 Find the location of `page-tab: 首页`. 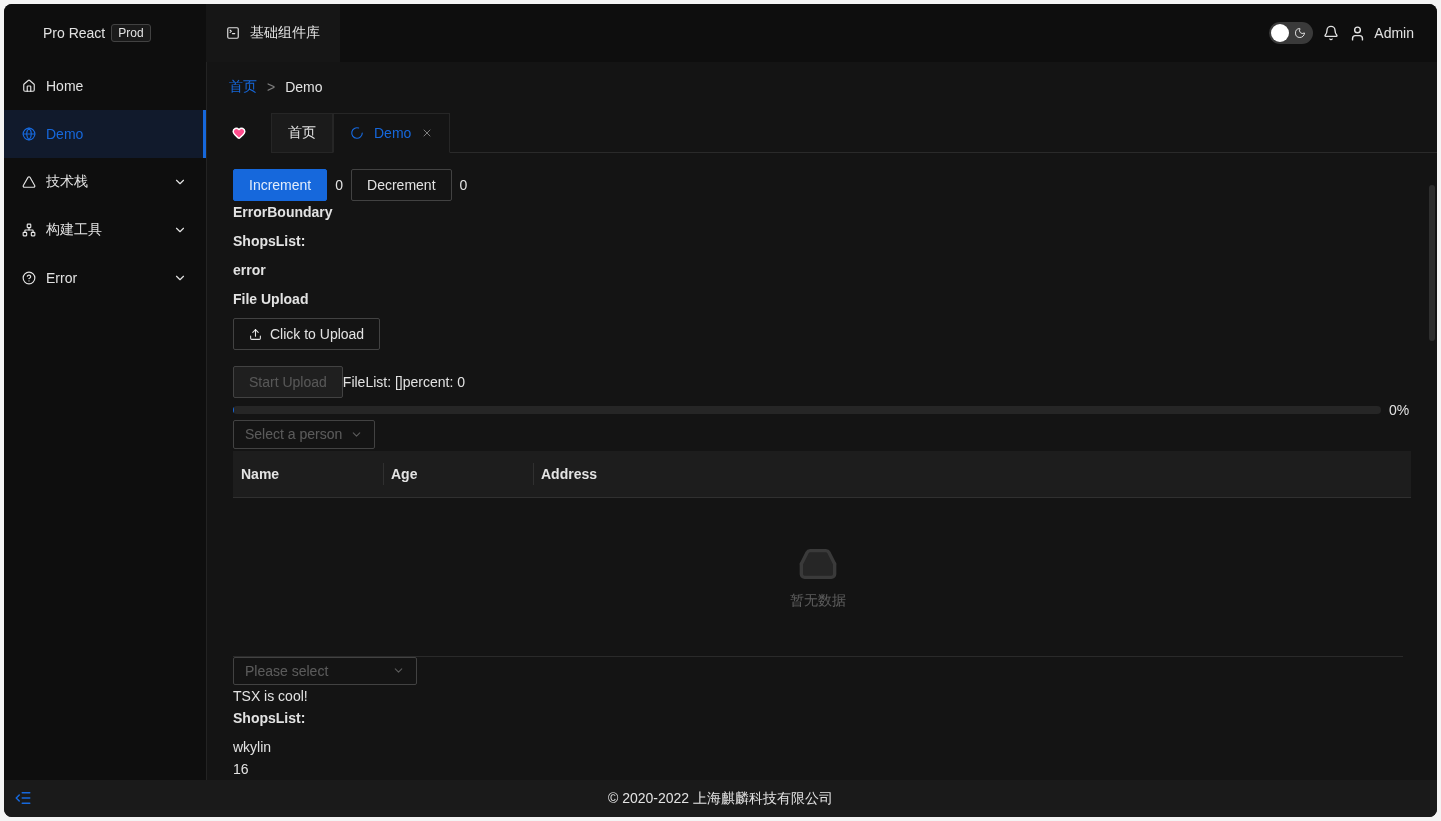

page-tab: 首页 is located at coordinates (302, 133).